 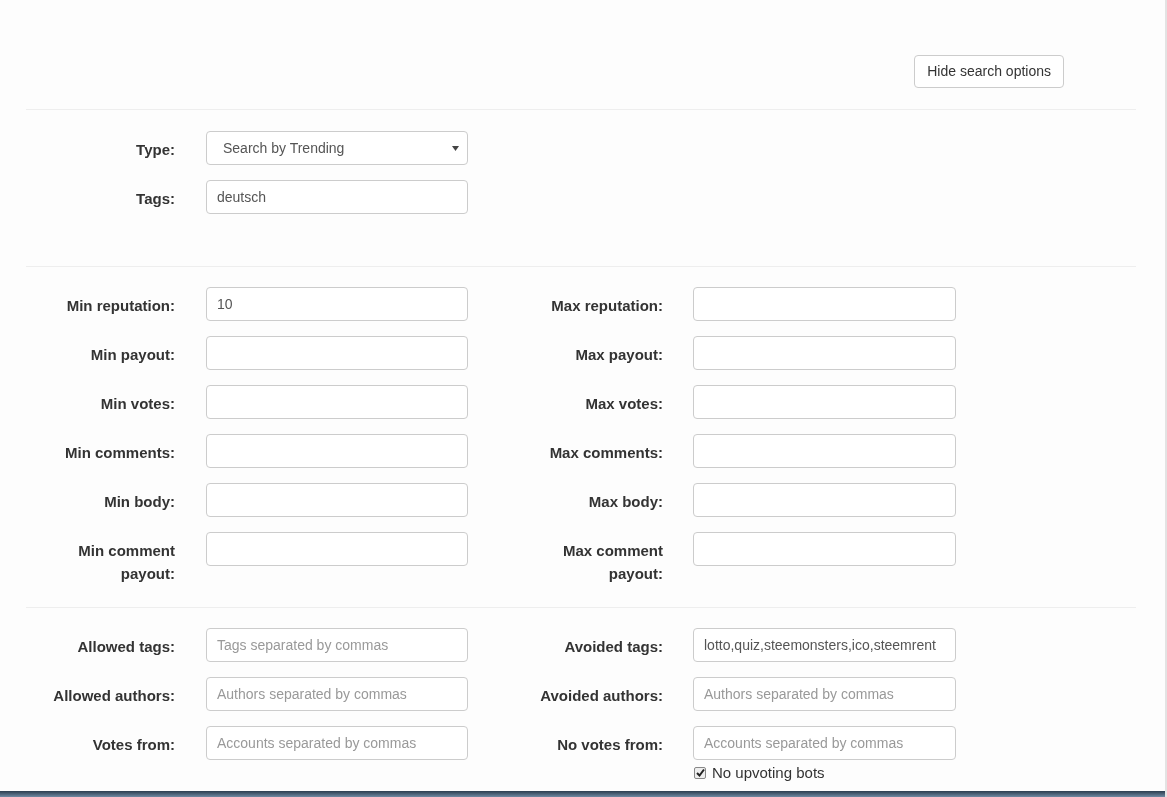 I want to click on field-label: Max comments:, so click(x=606, y=453).